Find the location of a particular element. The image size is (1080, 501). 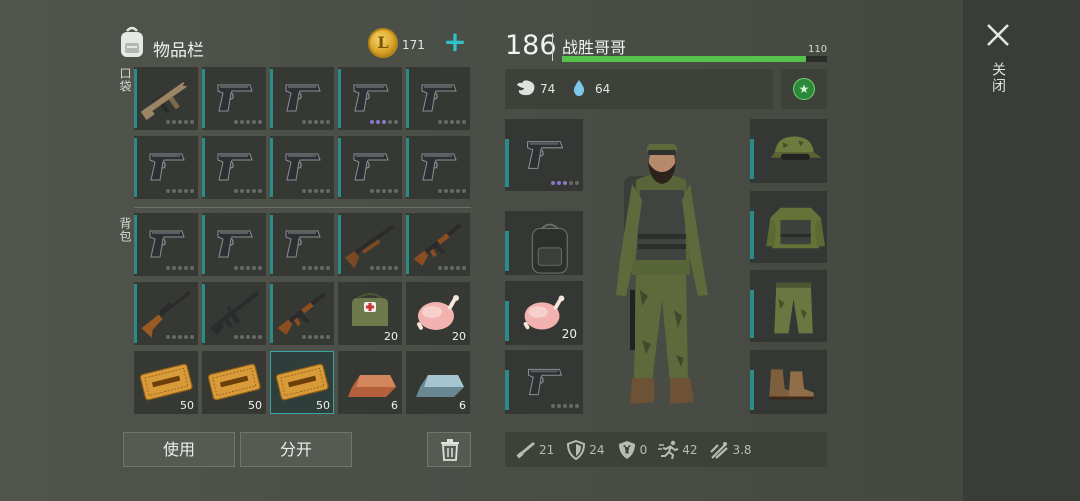

inventory-title: 物品栏 is located at coordinates (178, 51).